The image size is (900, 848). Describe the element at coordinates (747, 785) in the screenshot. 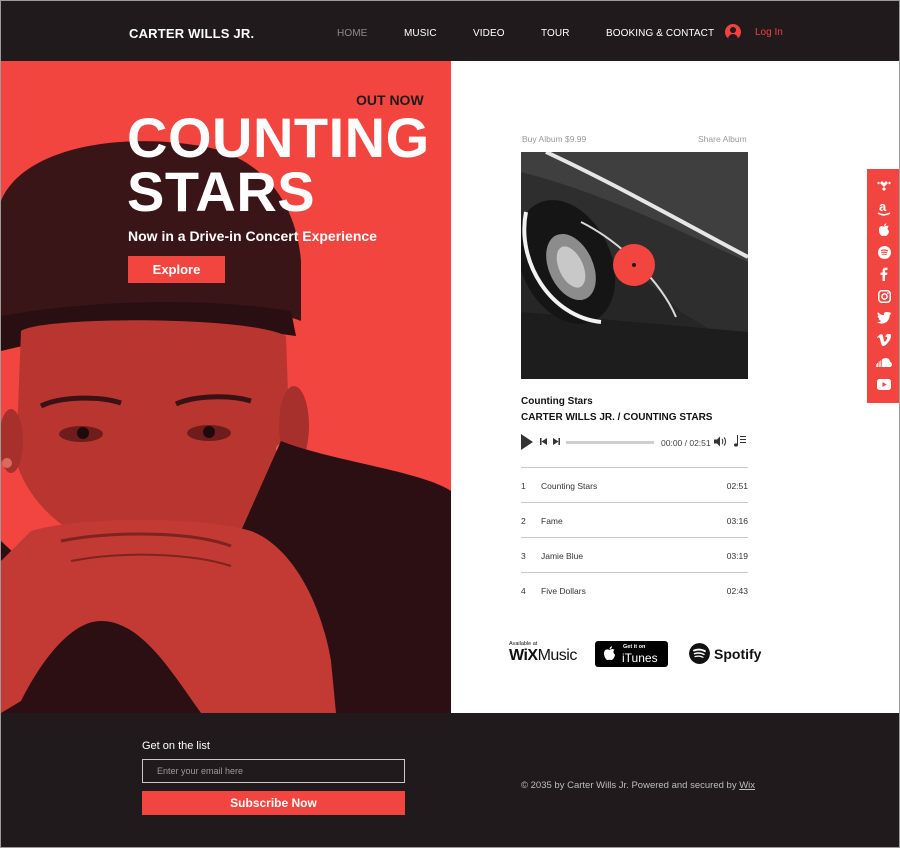

I see `wix-link: Wix` at that location.